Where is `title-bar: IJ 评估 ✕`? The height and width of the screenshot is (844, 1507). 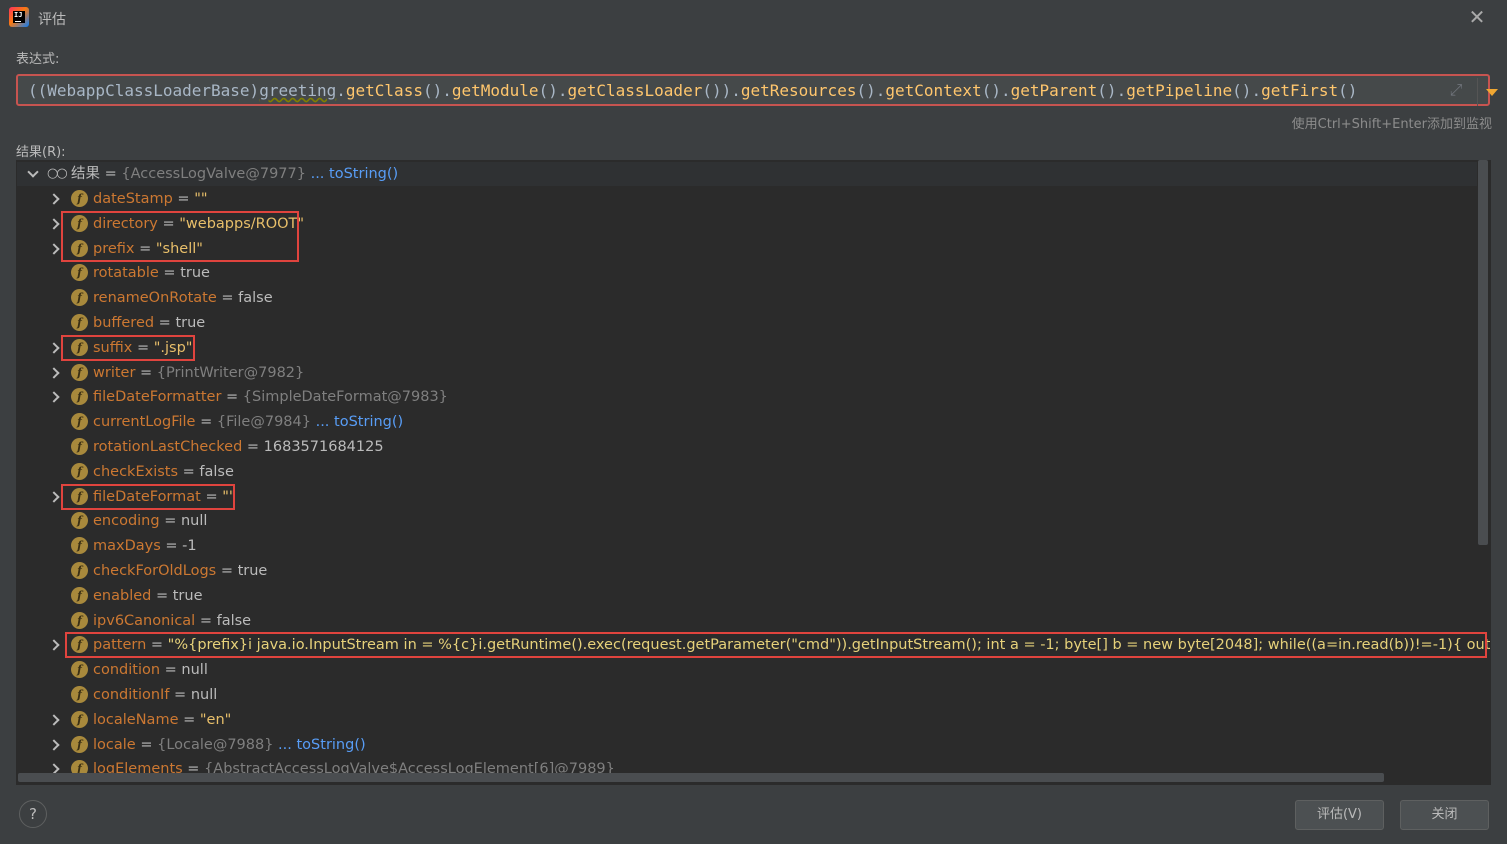
title-bar: IJ 评估 ✕ is located at coordinates (753, 18).